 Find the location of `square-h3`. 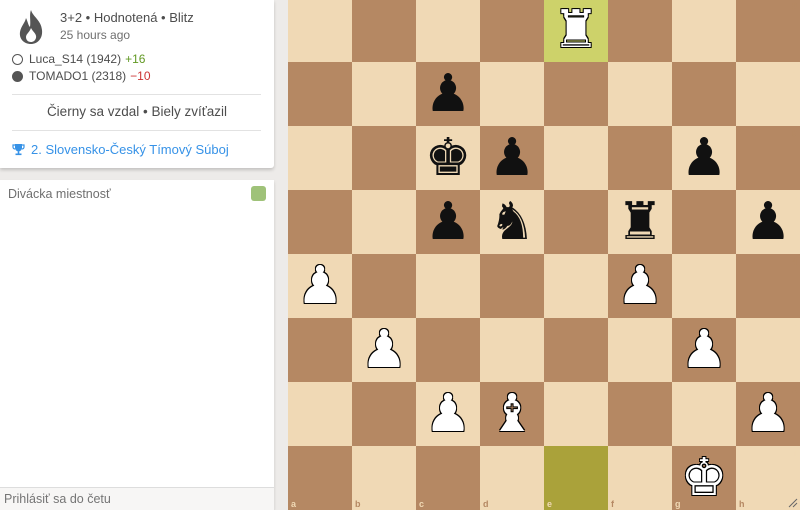

square-h3 is located at coordinates (768, 350).